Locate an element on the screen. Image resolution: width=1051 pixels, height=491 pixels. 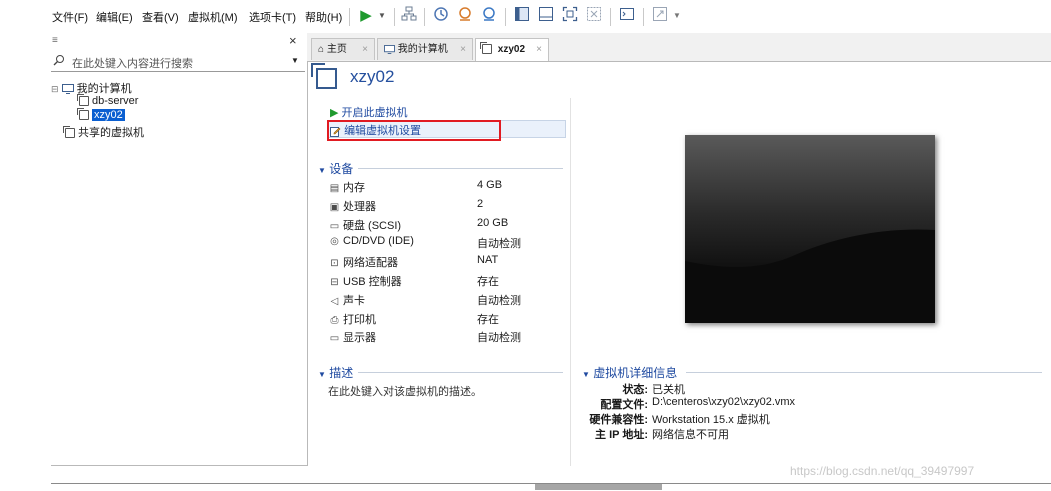
annotation-highlight-box is located at coordinates (414, 130).